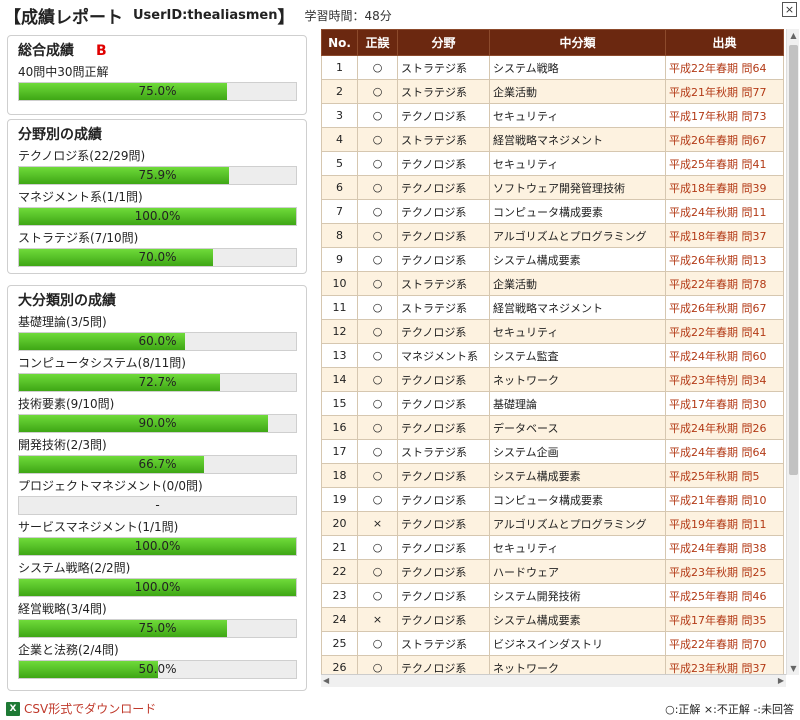 Image resolution: width=800 pixels, height=720 pixels. What do you see at coordinates (724, 571) in the screenshot?
I see `row-source: 平成23年秋期 問25` at bounding box center [724, 571].